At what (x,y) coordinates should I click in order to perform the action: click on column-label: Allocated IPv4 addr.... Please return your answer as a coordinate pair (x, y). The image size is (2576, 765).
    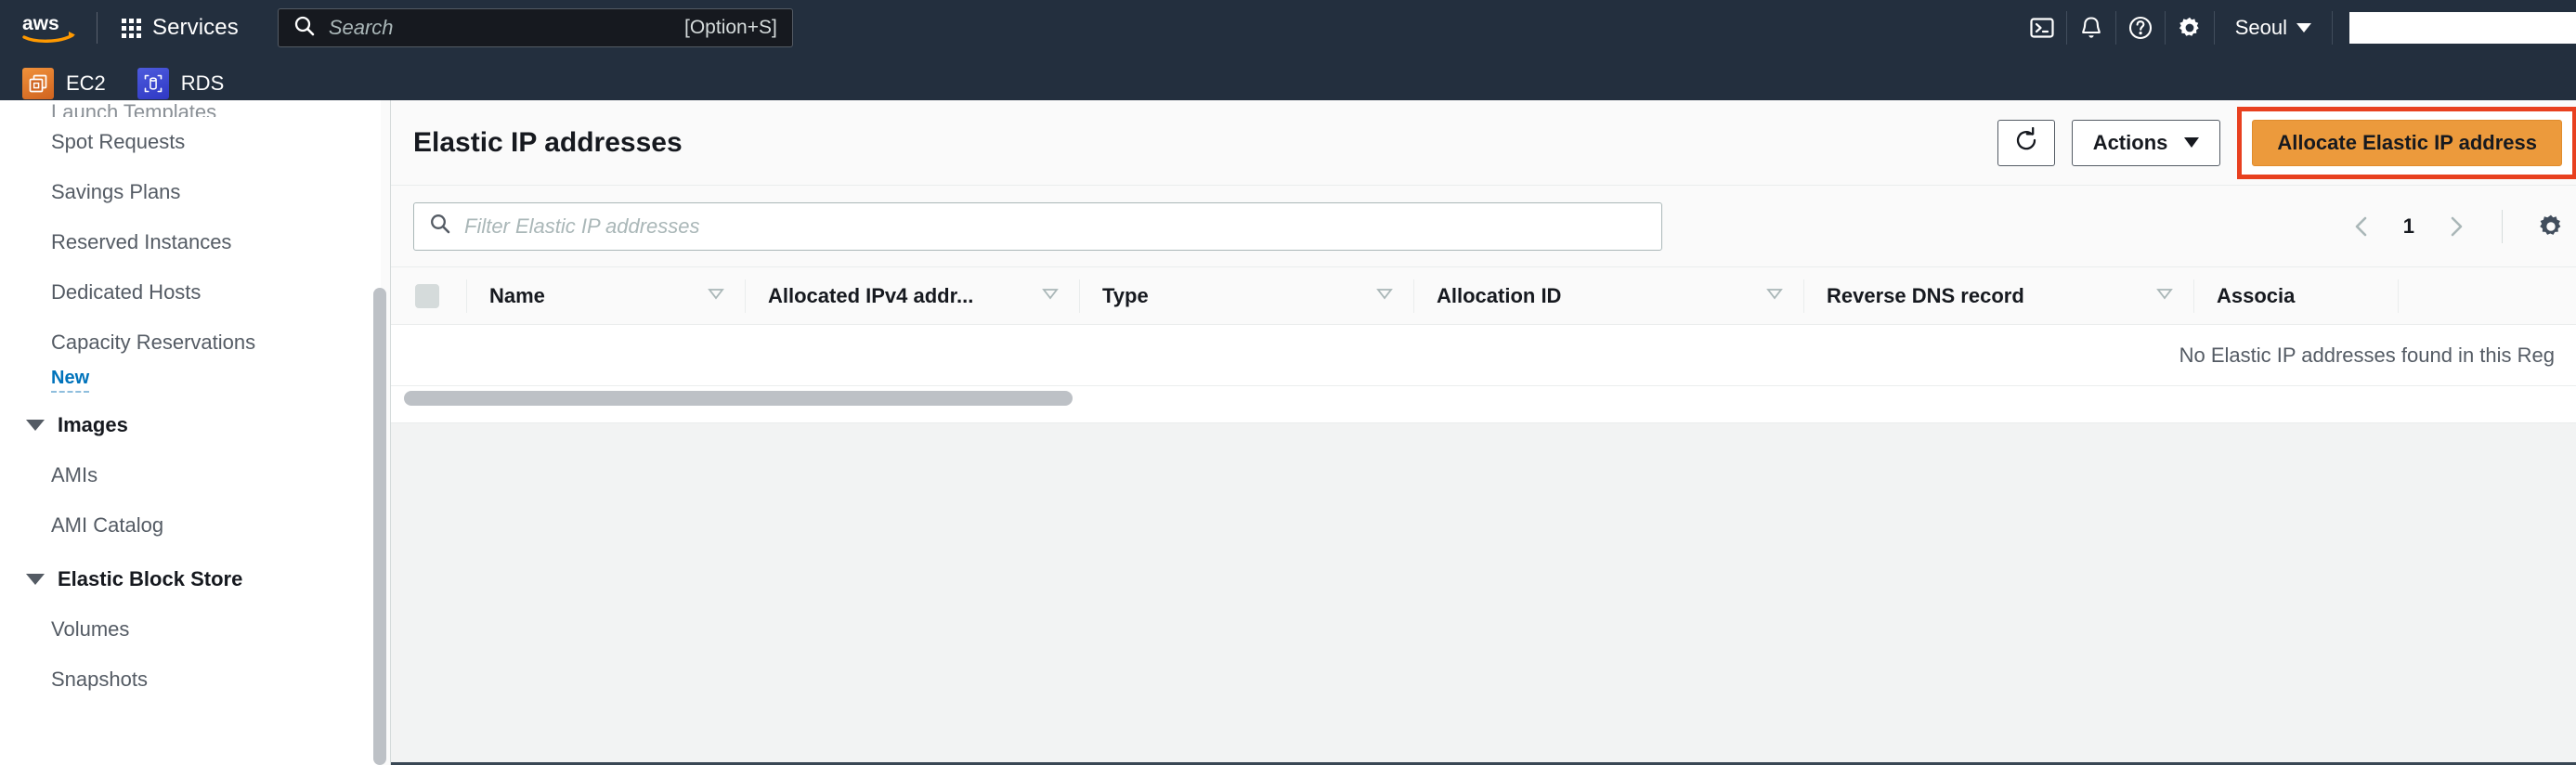
    Looking at the image, I should click on (871, 295).